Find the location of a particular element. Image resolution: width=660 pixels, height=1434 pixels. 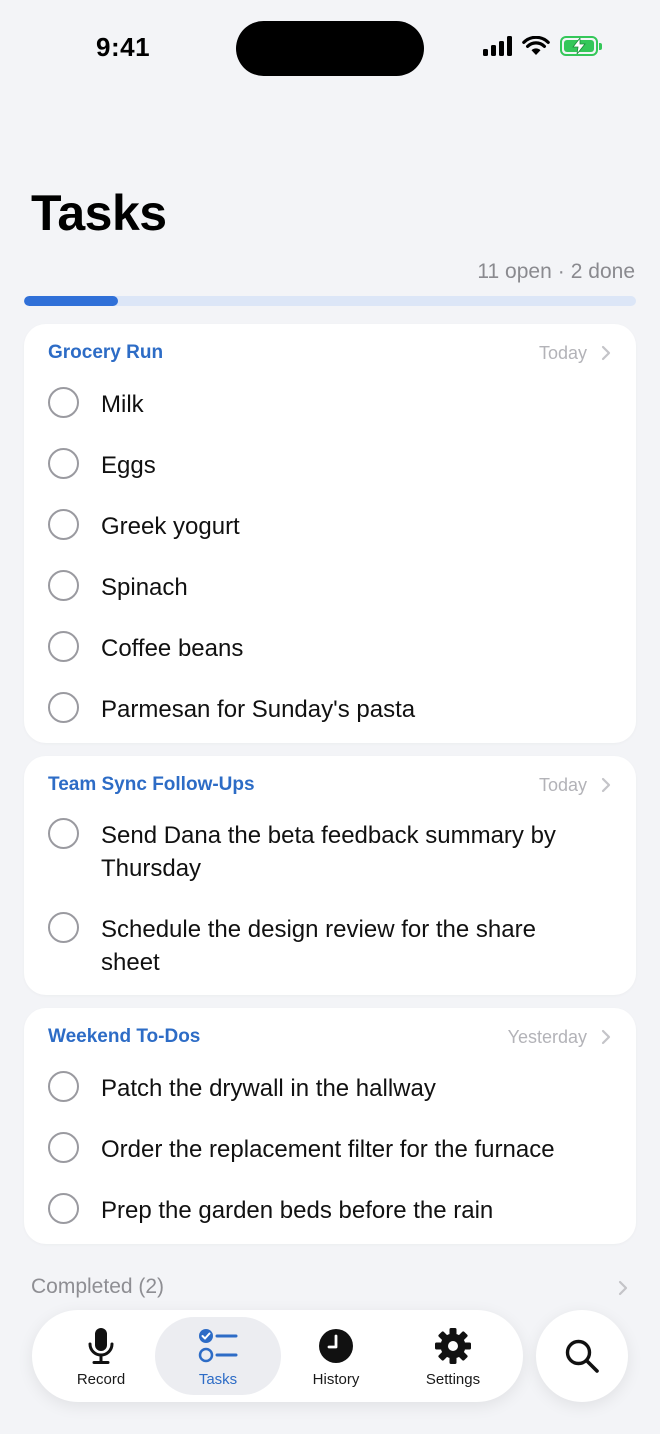

completed-section-label: Completed (2) is located at coordinates (97, 1287).